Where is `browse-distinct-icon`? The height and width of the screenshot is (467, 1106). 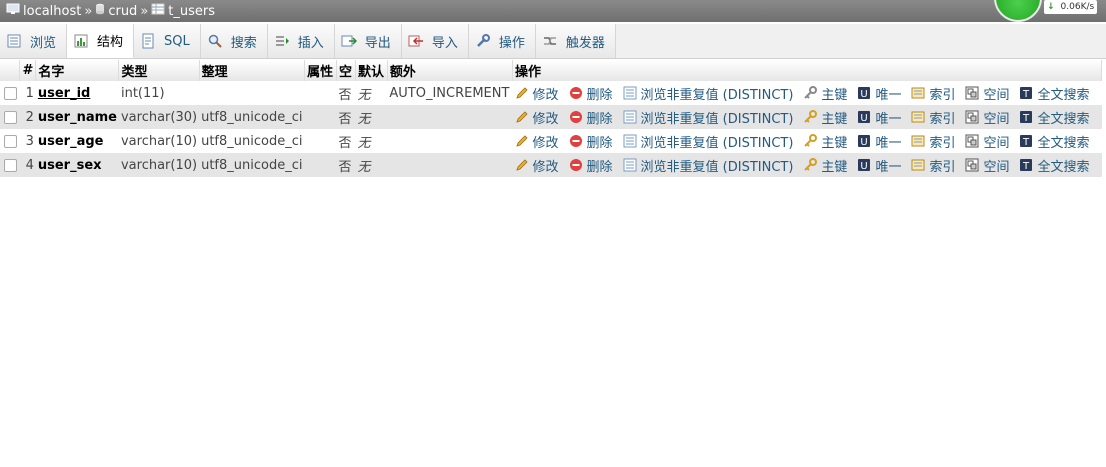
browse-distinct-icon is located at coordinates (630, 93).